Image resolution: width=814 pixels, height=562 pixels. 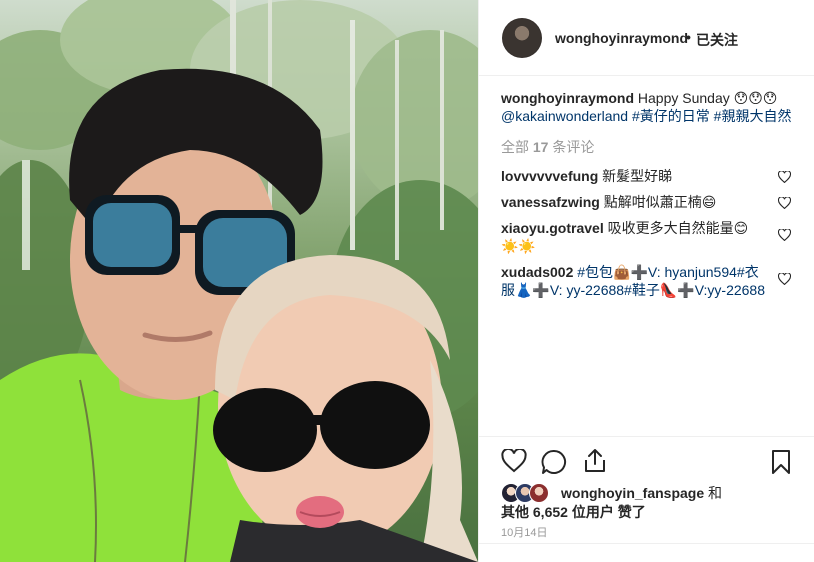 What do you see at coordinates (573, 147) in the screenshot?
I see `view-all-suffix: 条评论` at bounding box center [573, 147].